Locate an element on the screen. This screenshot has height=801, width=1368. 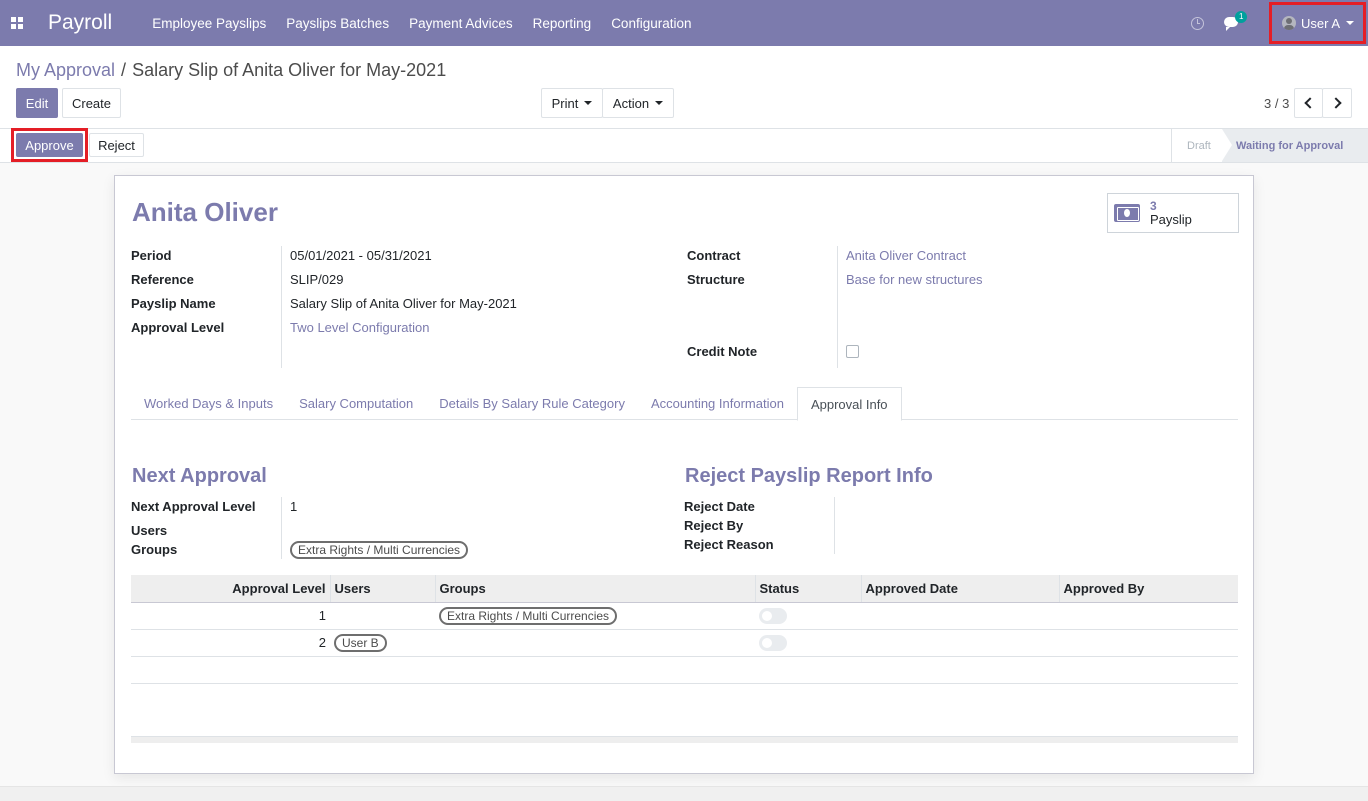
stage-waiting-for-approval: Waiting for Approval is located at coordinates (1295, 145).